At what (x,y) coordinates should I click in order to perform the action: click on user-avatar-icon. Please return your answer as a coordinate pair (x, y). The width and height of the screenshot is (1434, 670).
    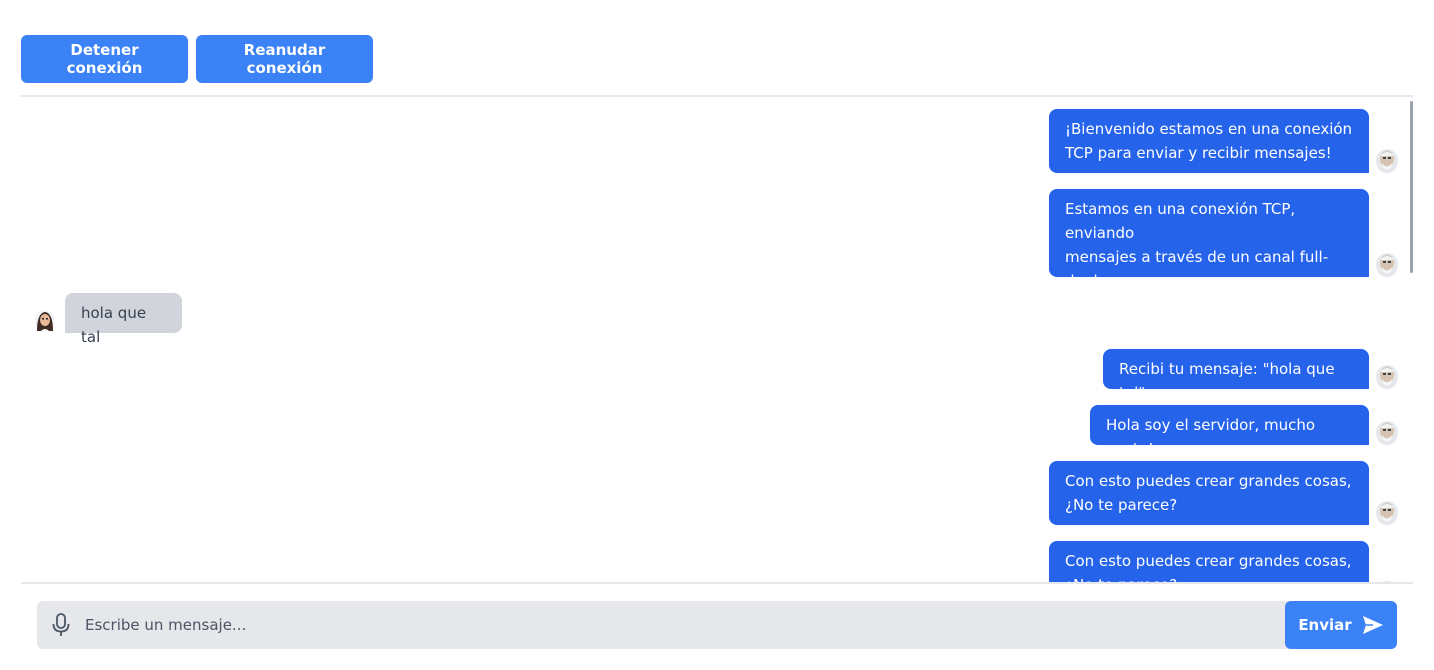
    Looking at the image, I should click on (45, 321).